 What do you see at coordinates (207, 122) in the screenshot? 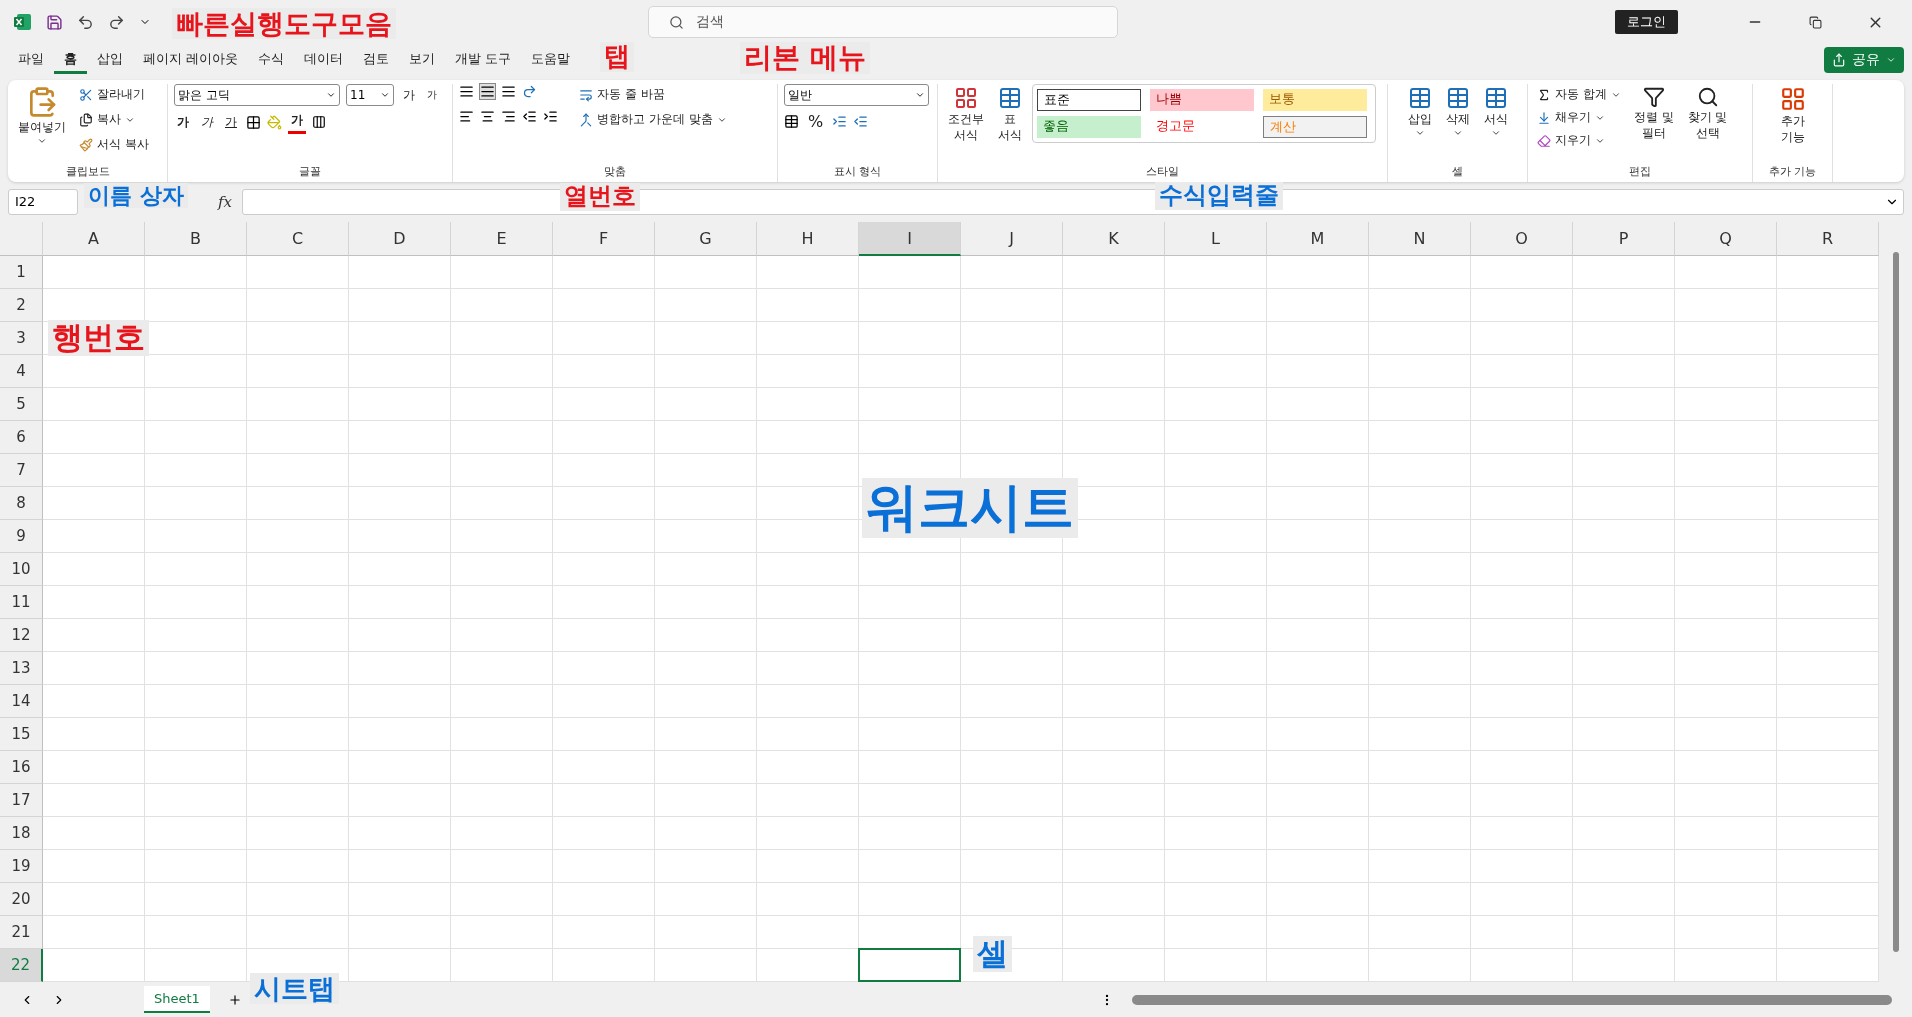
I see `italic-button: 가` at bounding box center [207, 122].